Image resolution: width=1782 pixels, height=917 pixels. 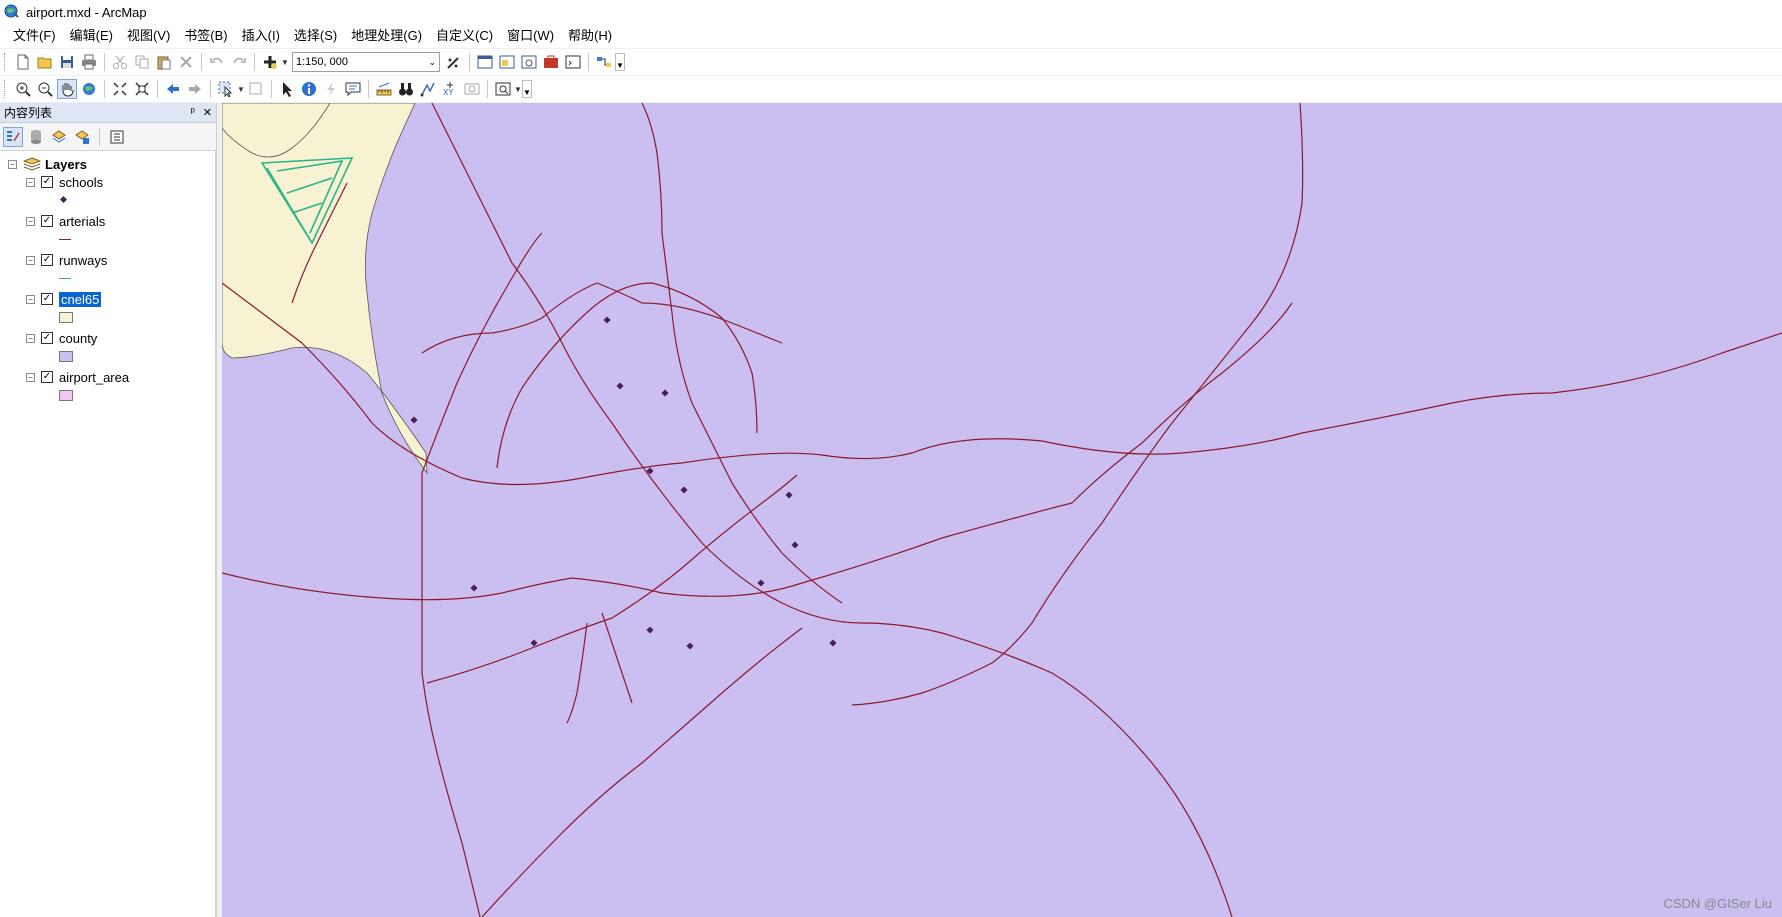 I want to click on layer-row-county: − ✓ county, so click(x=61, y=338).